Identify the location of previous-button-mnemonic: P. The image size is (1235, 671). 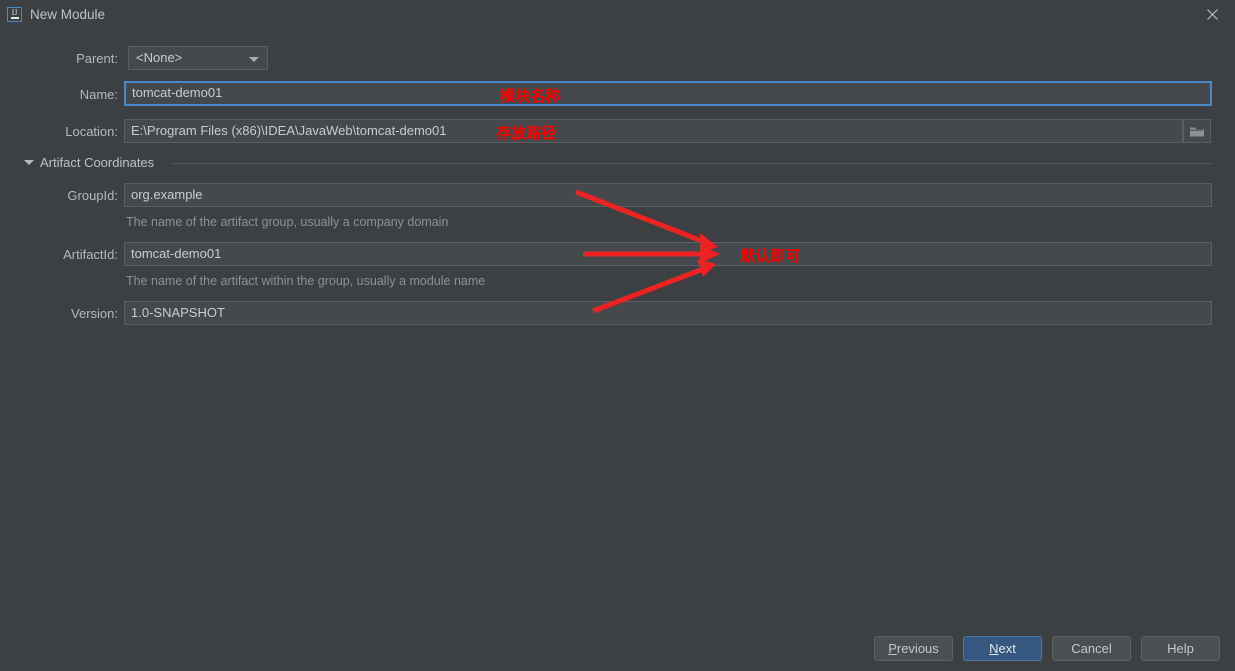
(892, 648).